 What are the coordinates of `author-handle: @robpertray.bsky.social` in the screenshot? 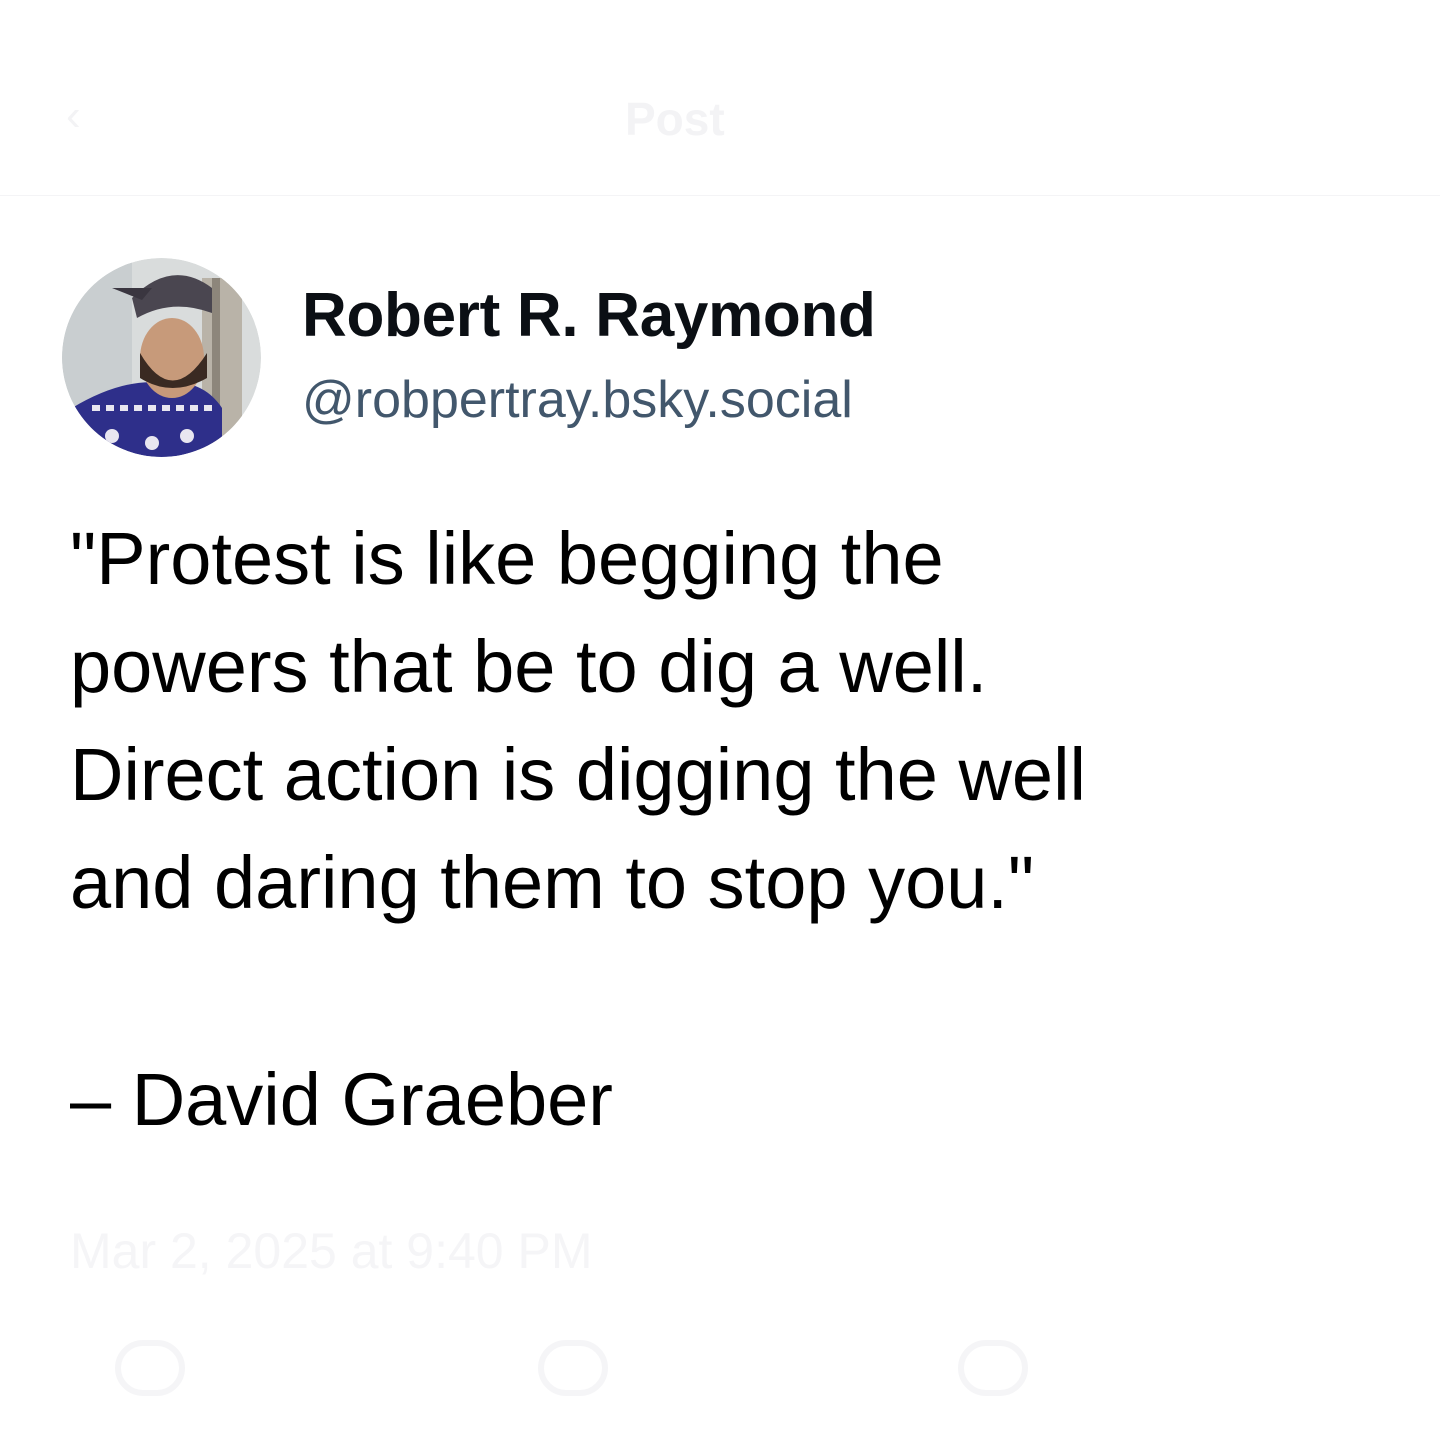 It's located at (577, 400).